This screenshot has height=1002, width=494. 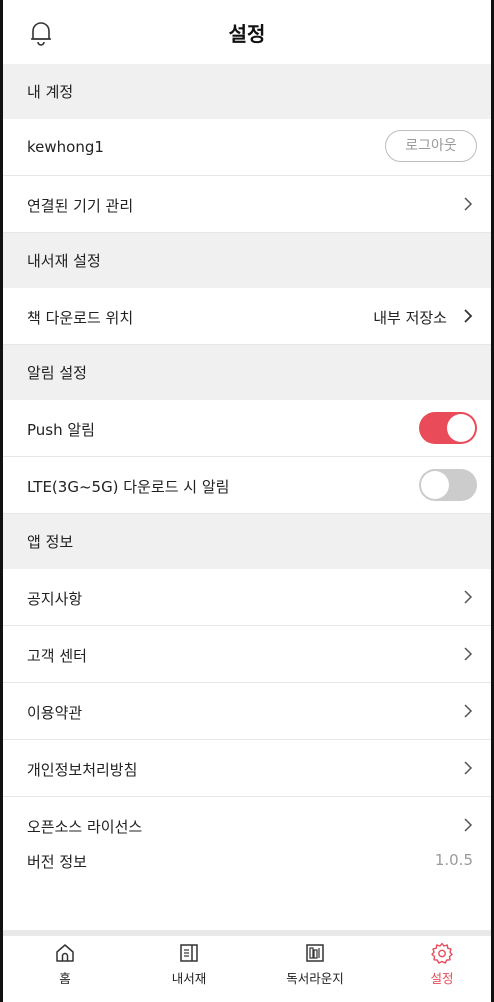 I want to click on tab-library: 내서재, so click(x=189, y=964).